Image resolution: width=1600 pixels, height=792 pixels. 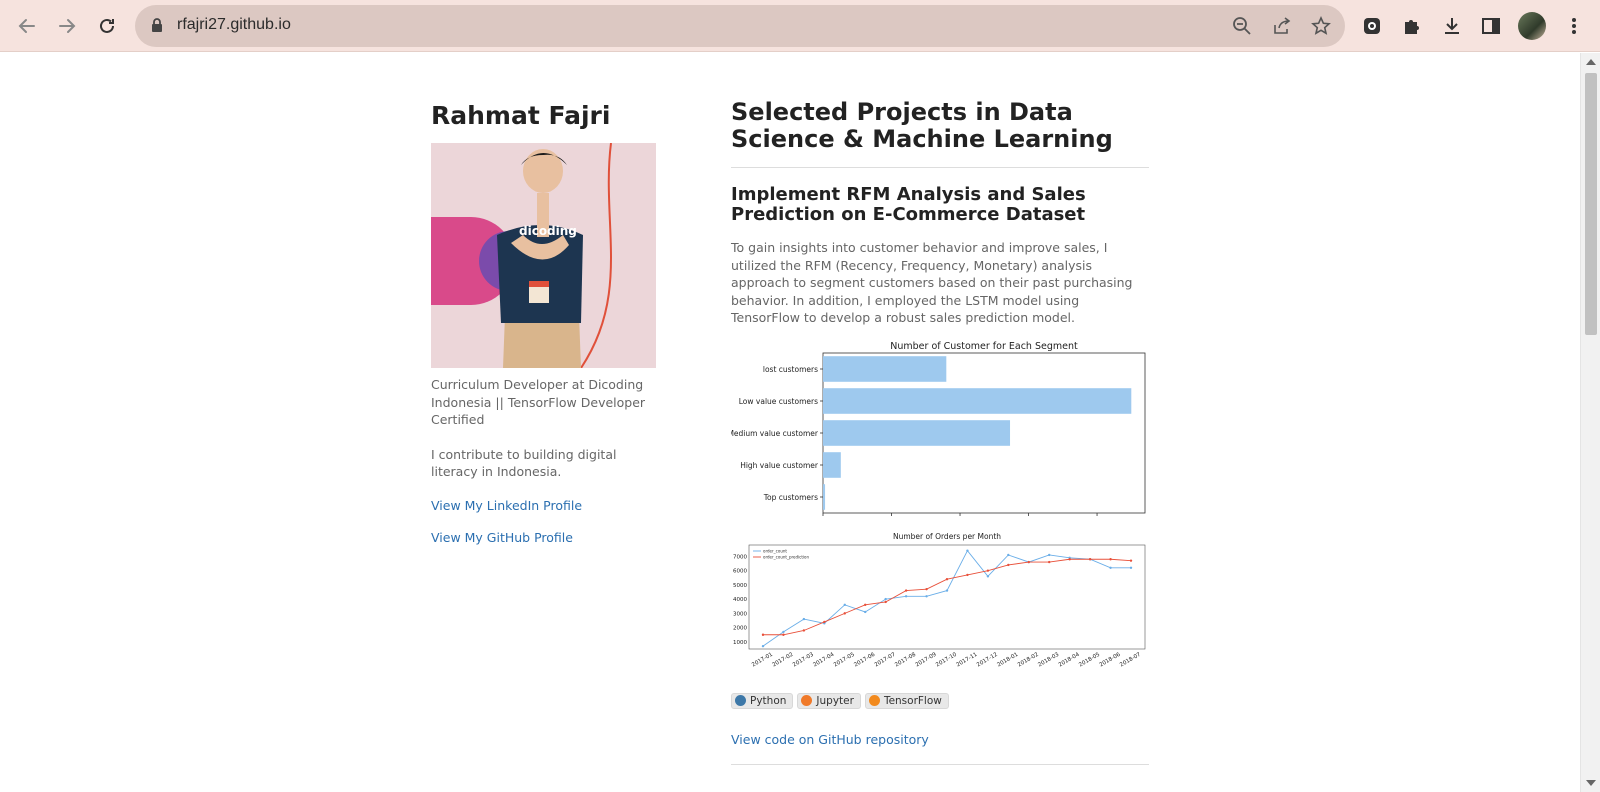 I want to click on badge-python: Python, so click(x=762, y=700).